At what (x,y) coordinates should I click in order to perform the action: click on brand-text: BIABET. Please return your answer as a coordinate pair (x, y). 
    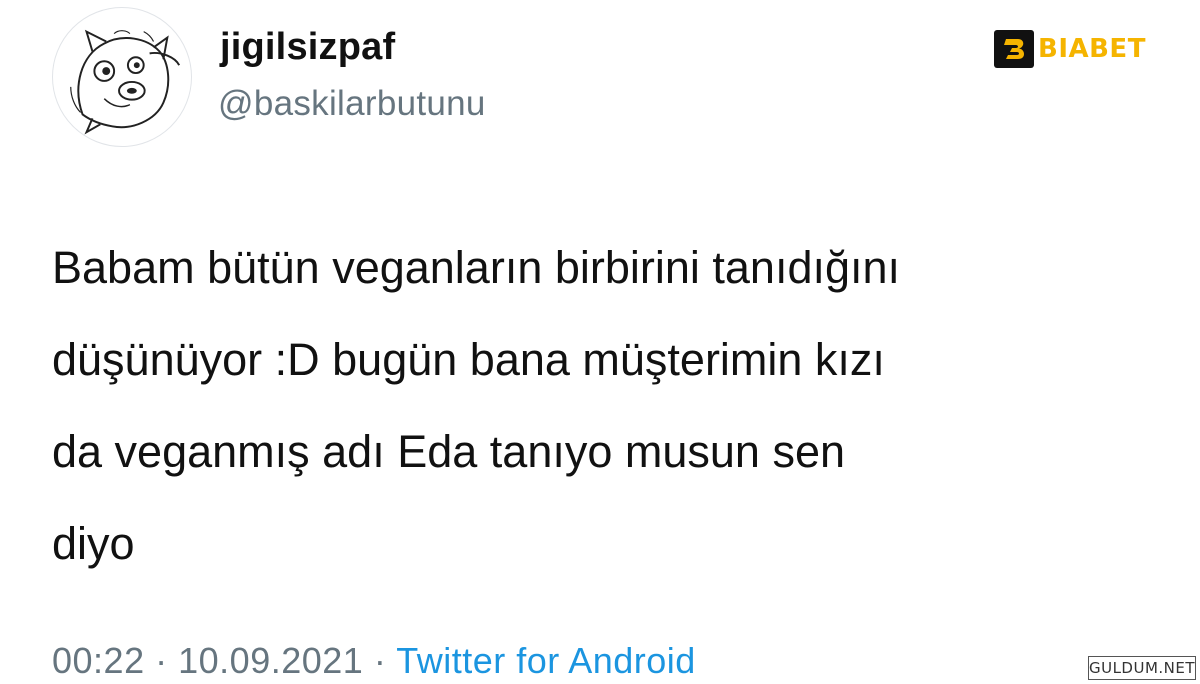
    Looking at the image, I should click on (1092, 49).